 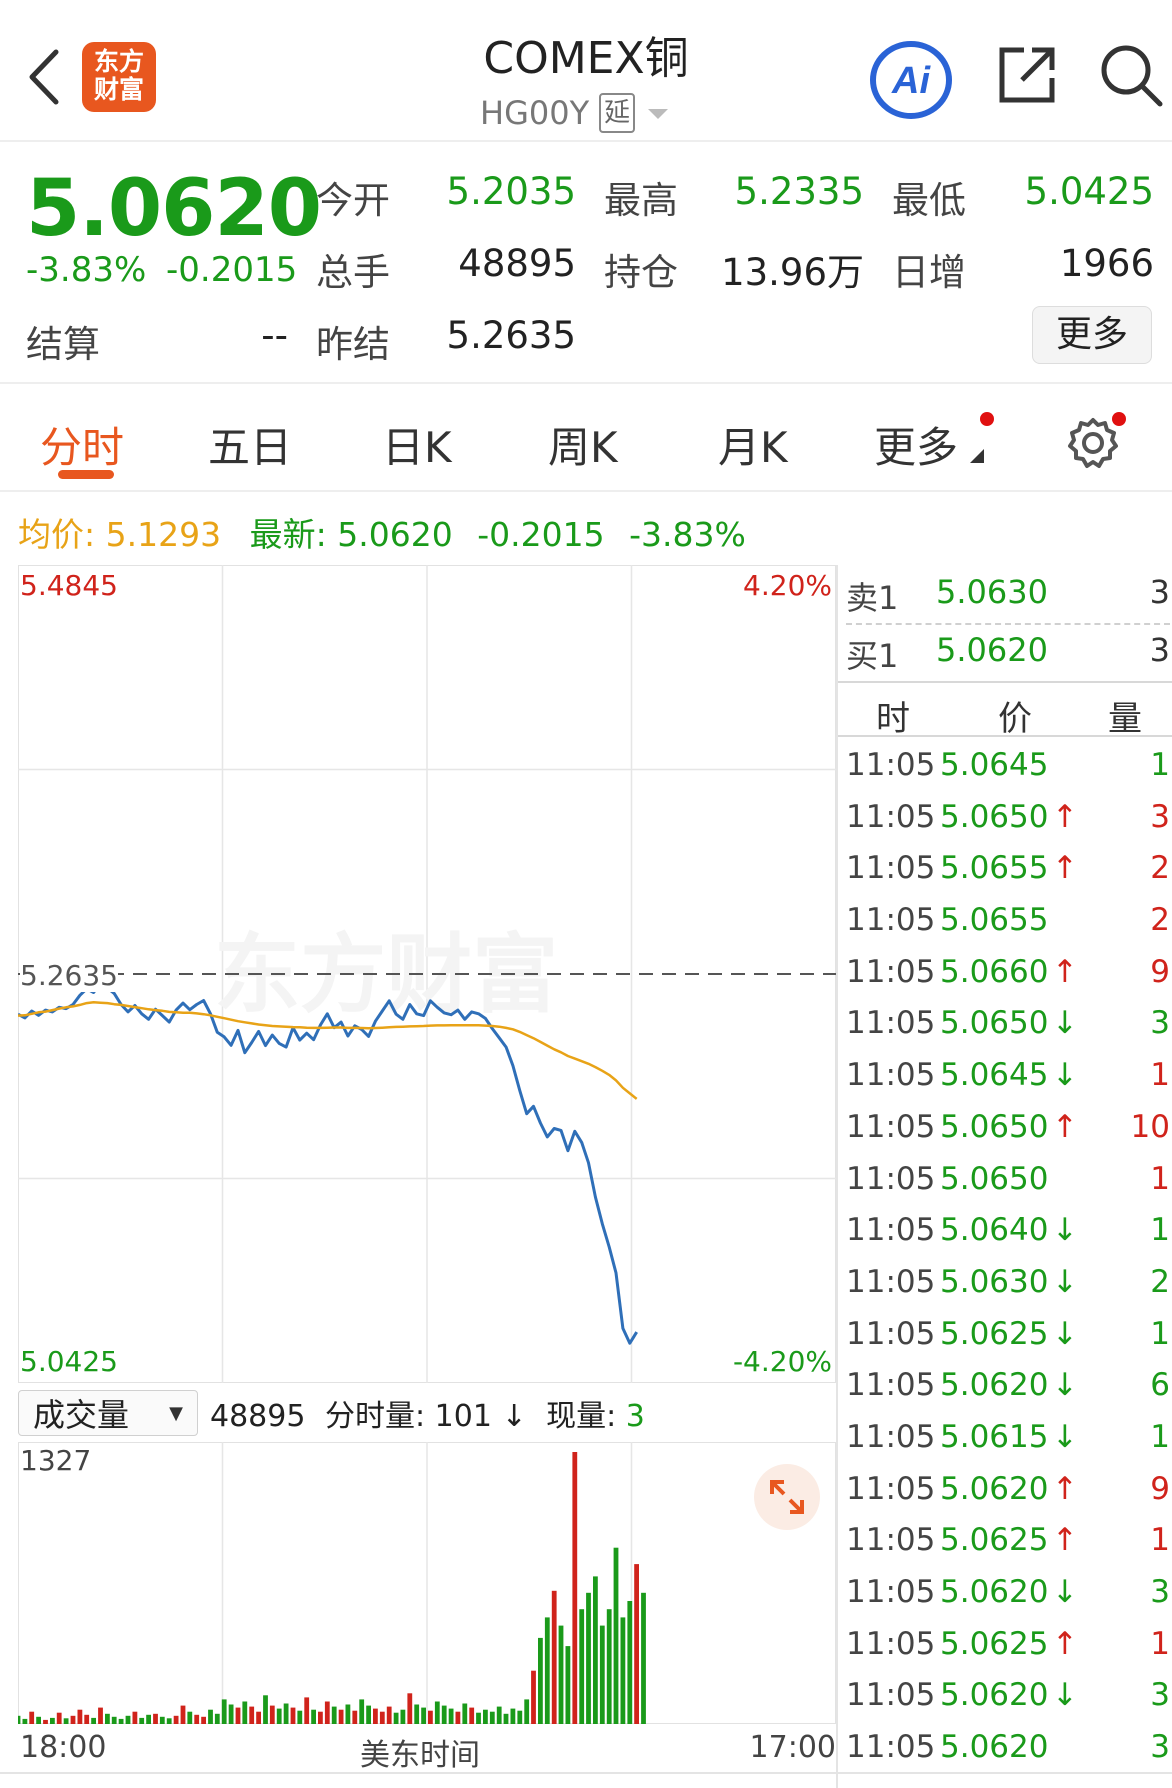 What do you see at coordinates (792, 272) in the screenshot?
I see `open-interest-value: 13.96万` at bounding box center [792, 272].